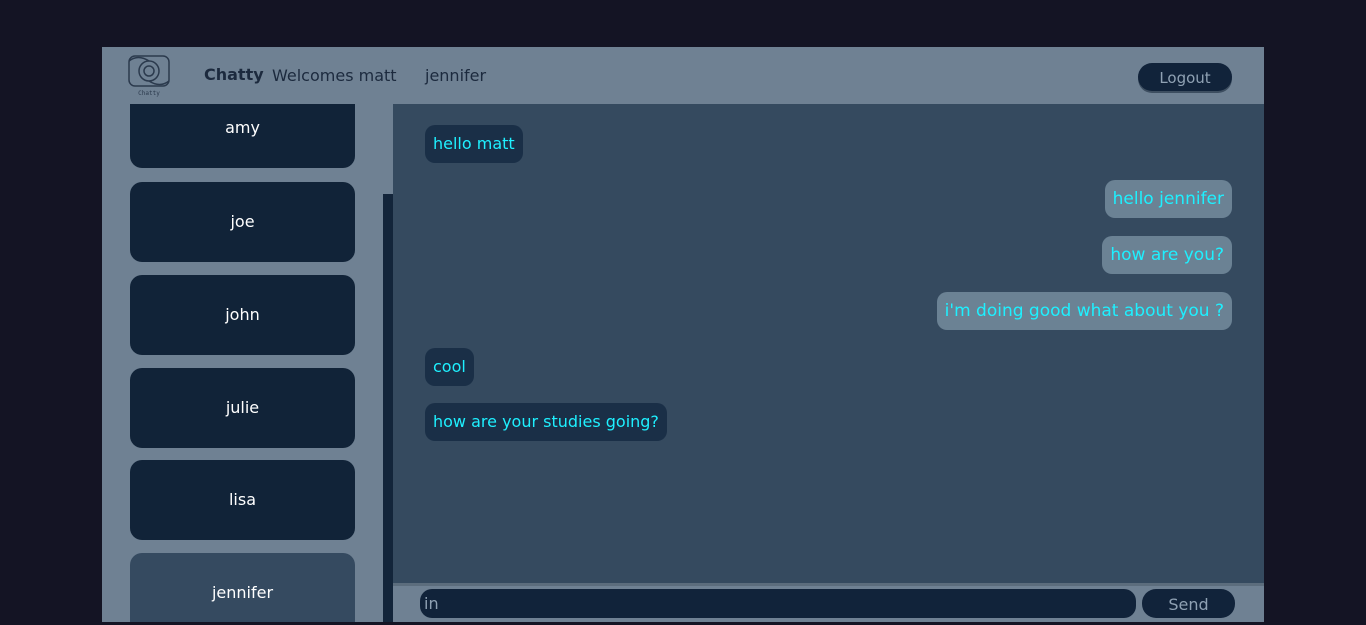 The image size is (1366, 625). I want to click on chat-peer-name: jennifer, so click(456, 75).